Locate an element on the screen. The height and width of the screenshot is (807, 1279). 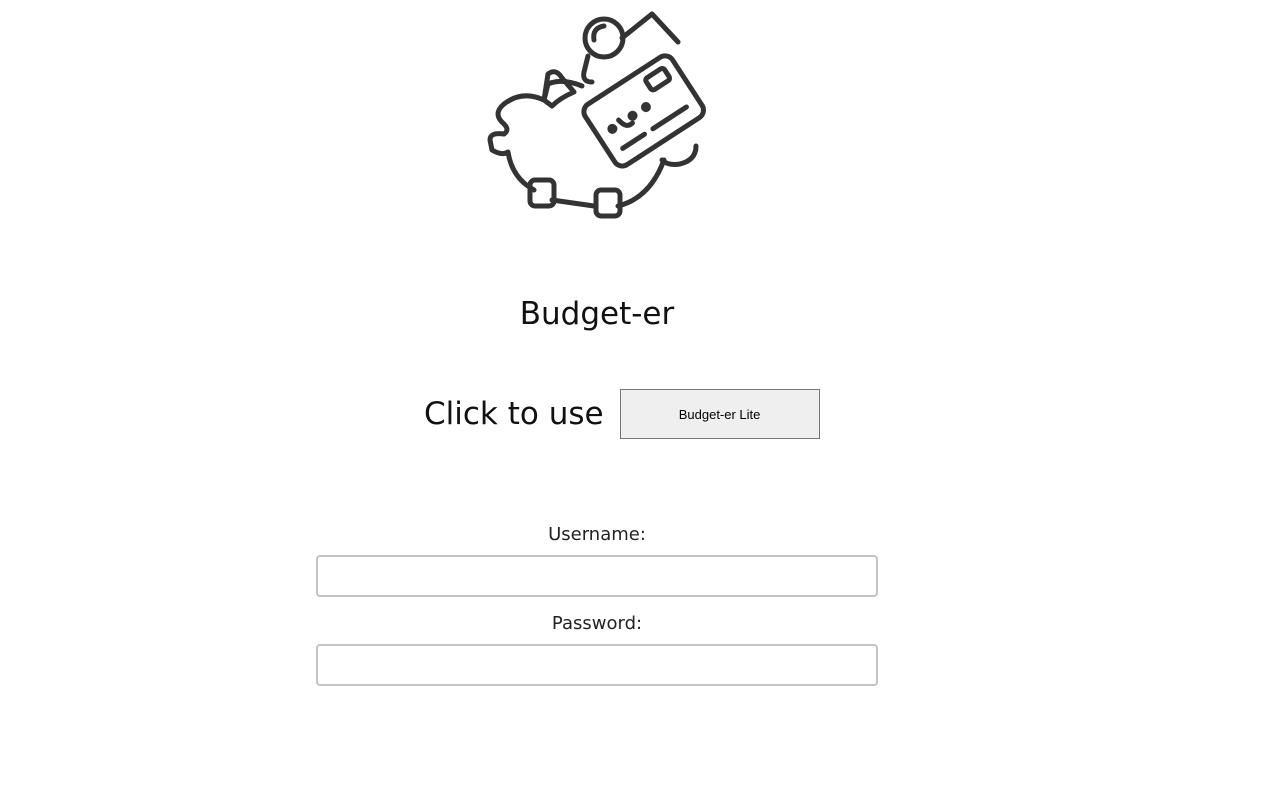
budgeter-lite-button: Budget-er Lite is located at coordinates (719, 414).